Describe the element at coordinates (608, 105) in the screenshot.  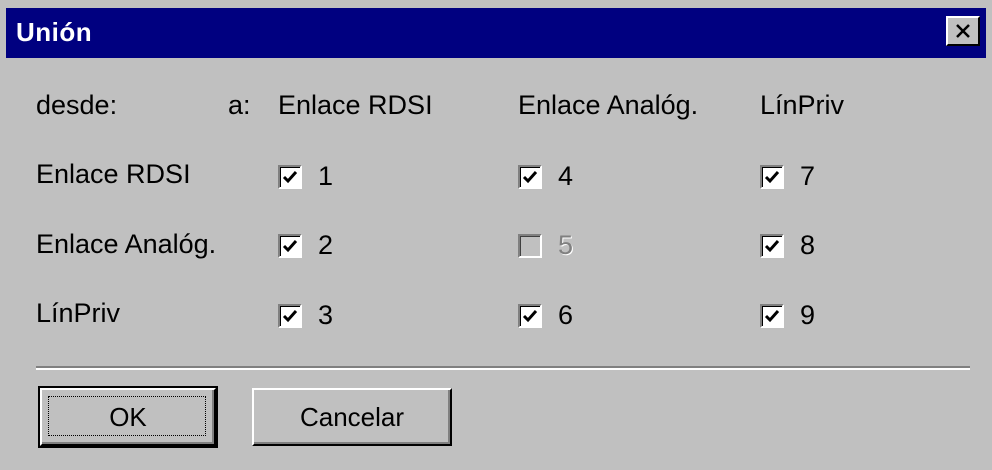
I see `column-header-enlace-analog: Enlace Analóg.` at that location.